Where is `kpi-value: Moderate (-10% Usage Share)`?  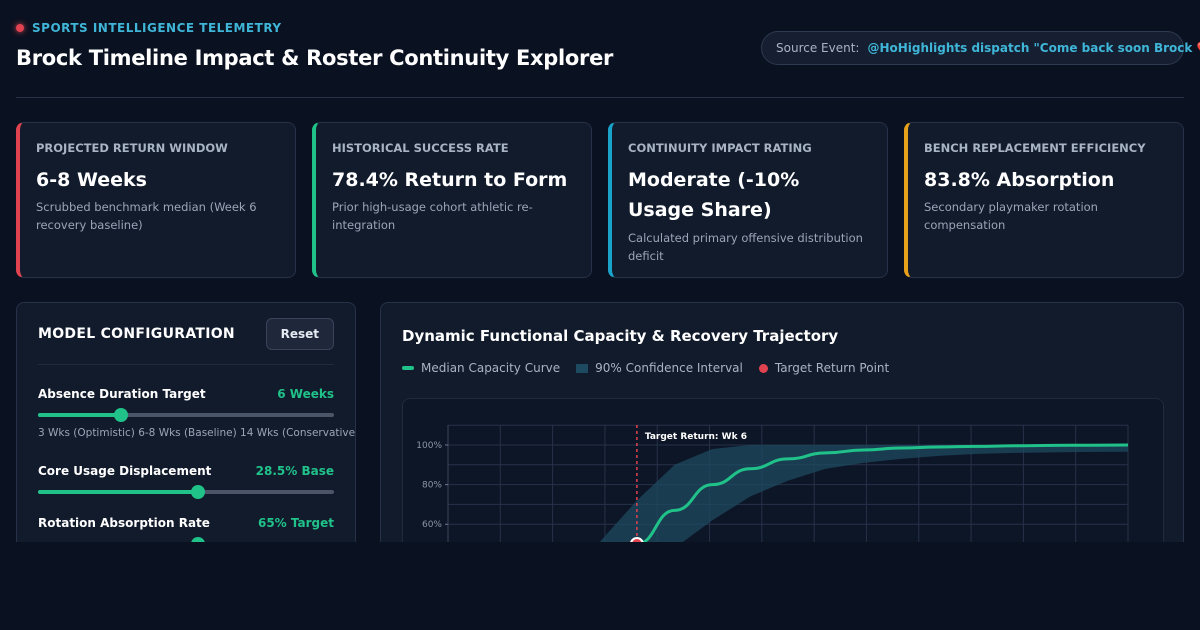
kpi-value: Moderate (-10% Usage Share) is located at coordinates (714, 195).